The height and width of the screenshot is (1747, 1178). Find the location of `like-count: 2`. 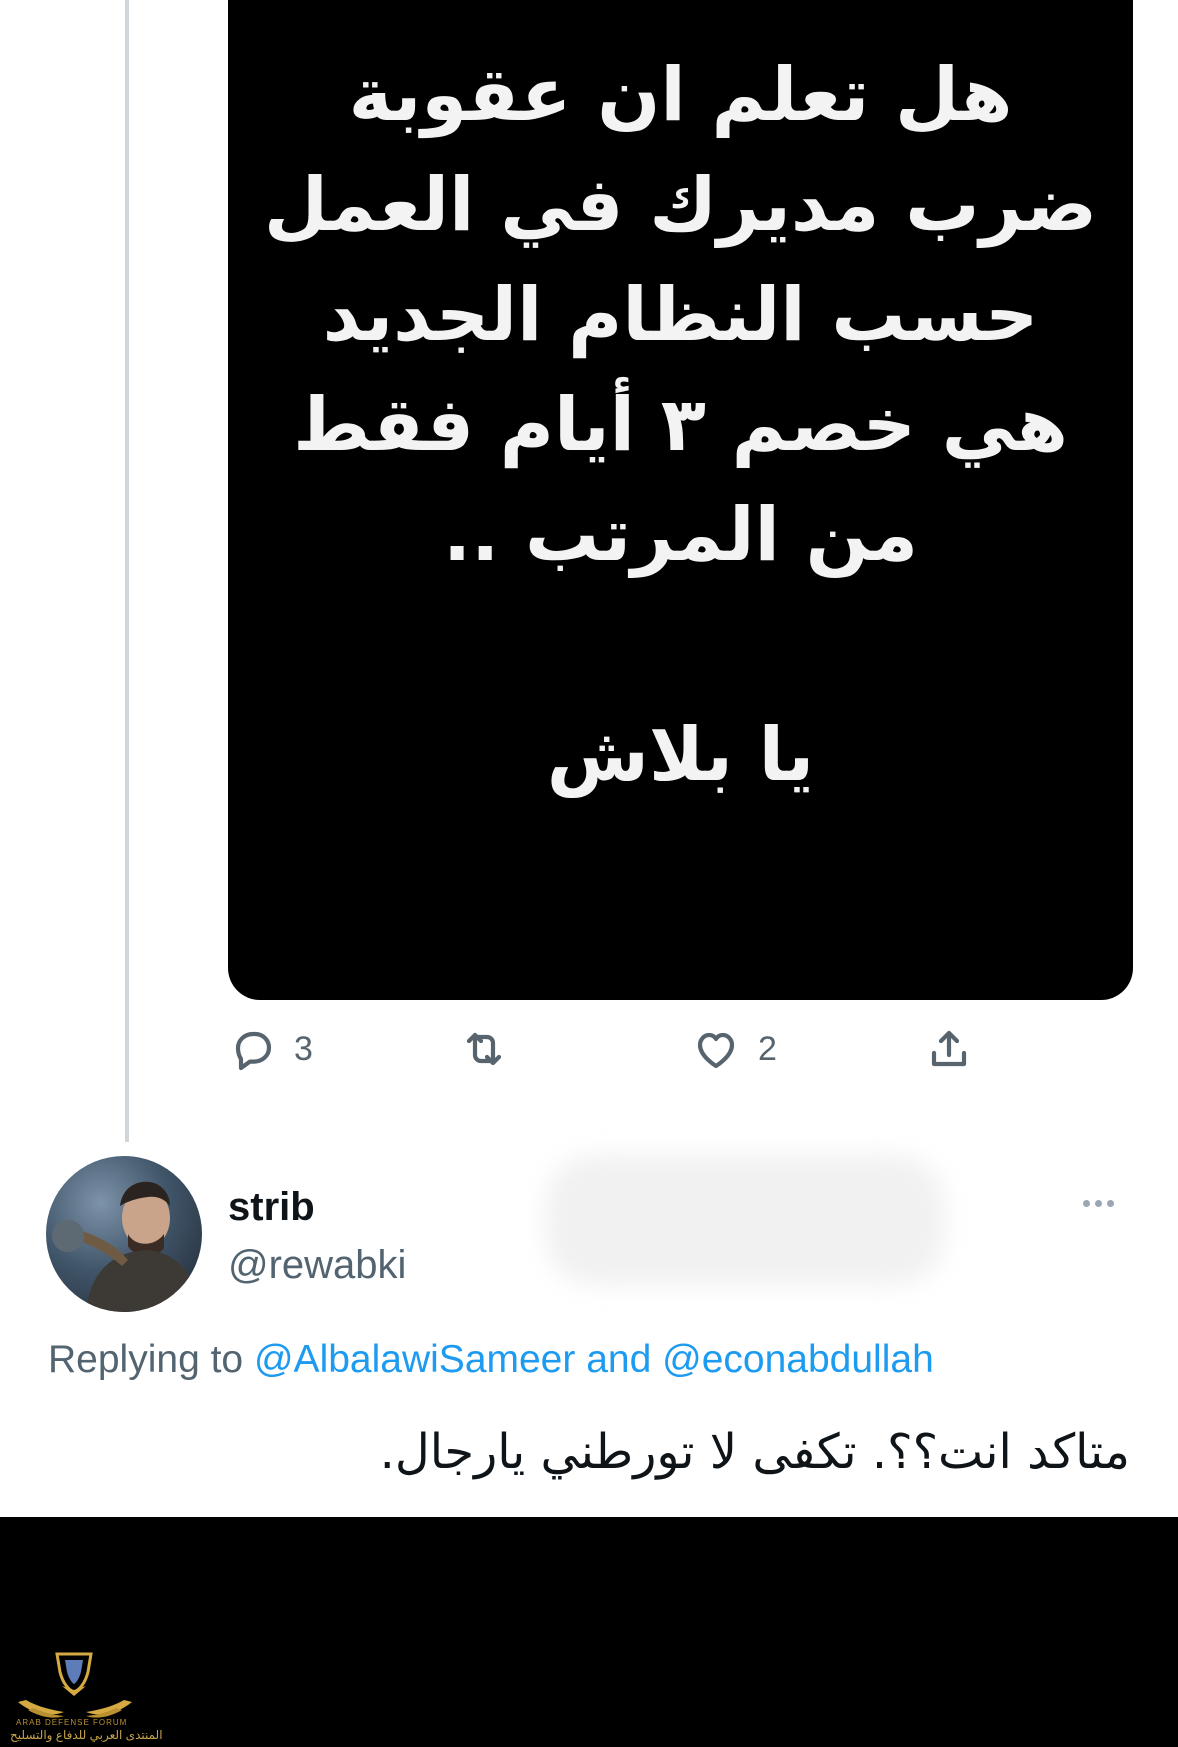

like-count: 2 is located at coordinates (767, 1048).